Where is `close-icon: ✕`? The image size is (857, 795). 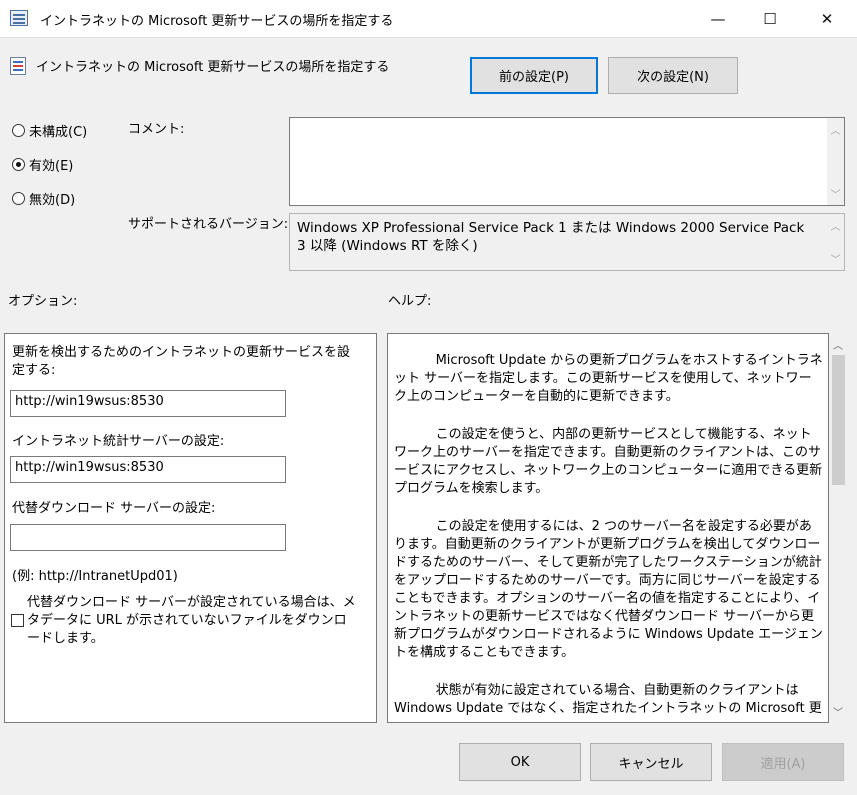 close-icon: ✕ is located at coordinates (827, 19).